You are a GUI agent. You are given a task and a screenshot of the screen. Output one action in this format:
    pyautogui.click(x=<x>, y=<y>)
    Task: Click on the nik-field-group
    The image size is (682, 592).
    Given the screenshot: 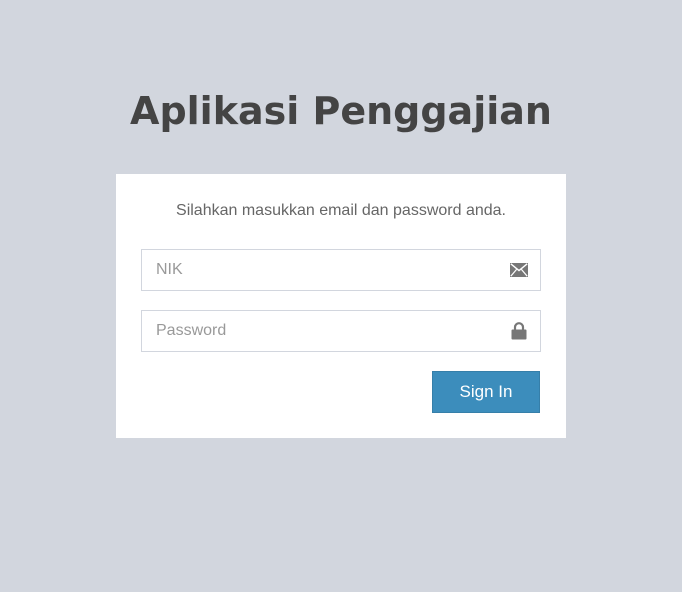 What is the action you would take?
    pyautogui.click(x=341, y=270)
    